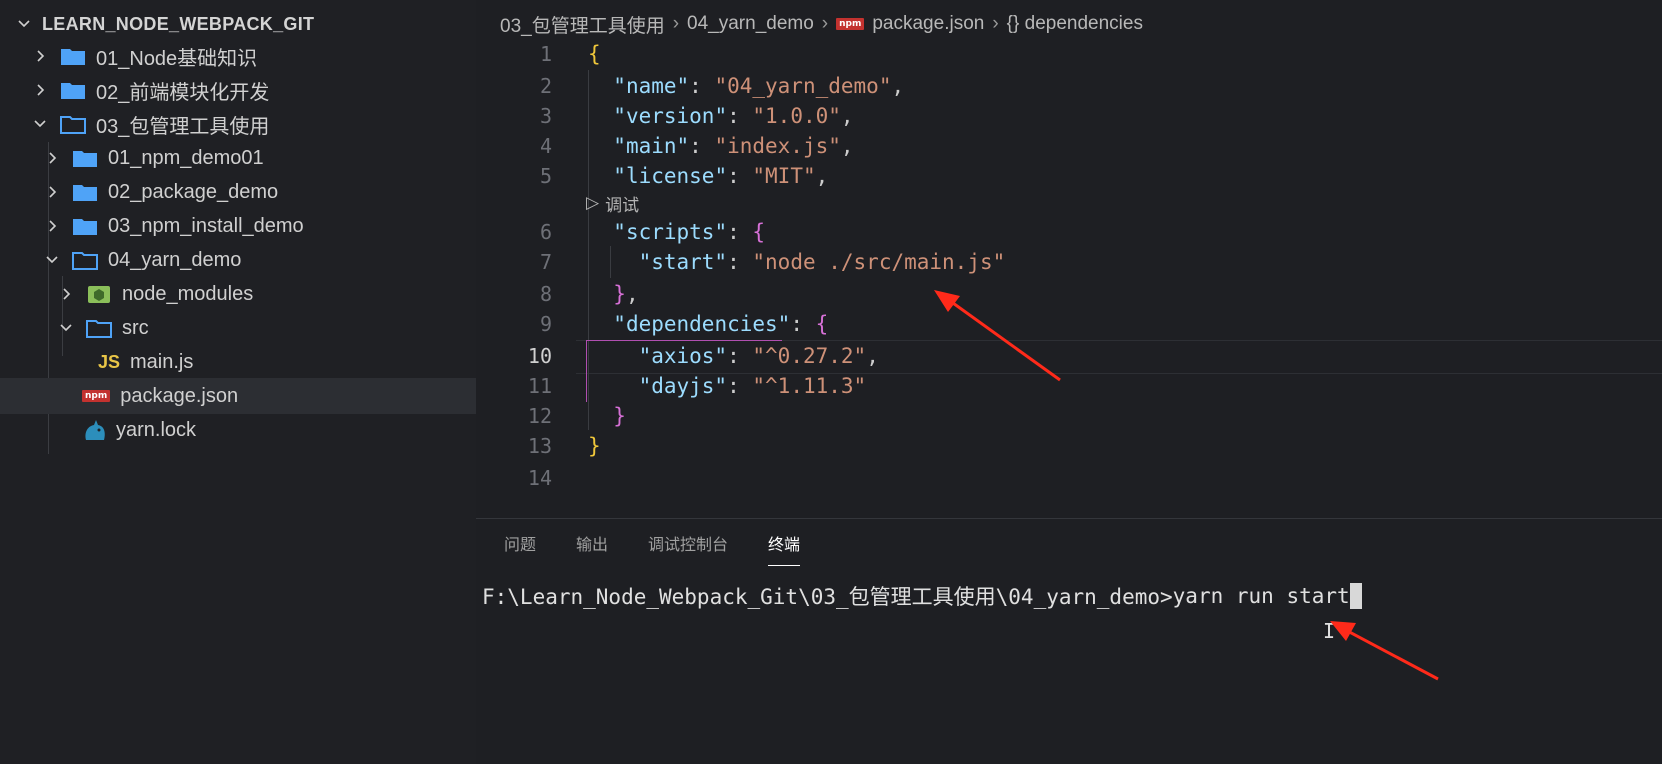 The height and width of the screenshot is (764, 1662). I want to click on tab-output: 输出, so click(592, 543).